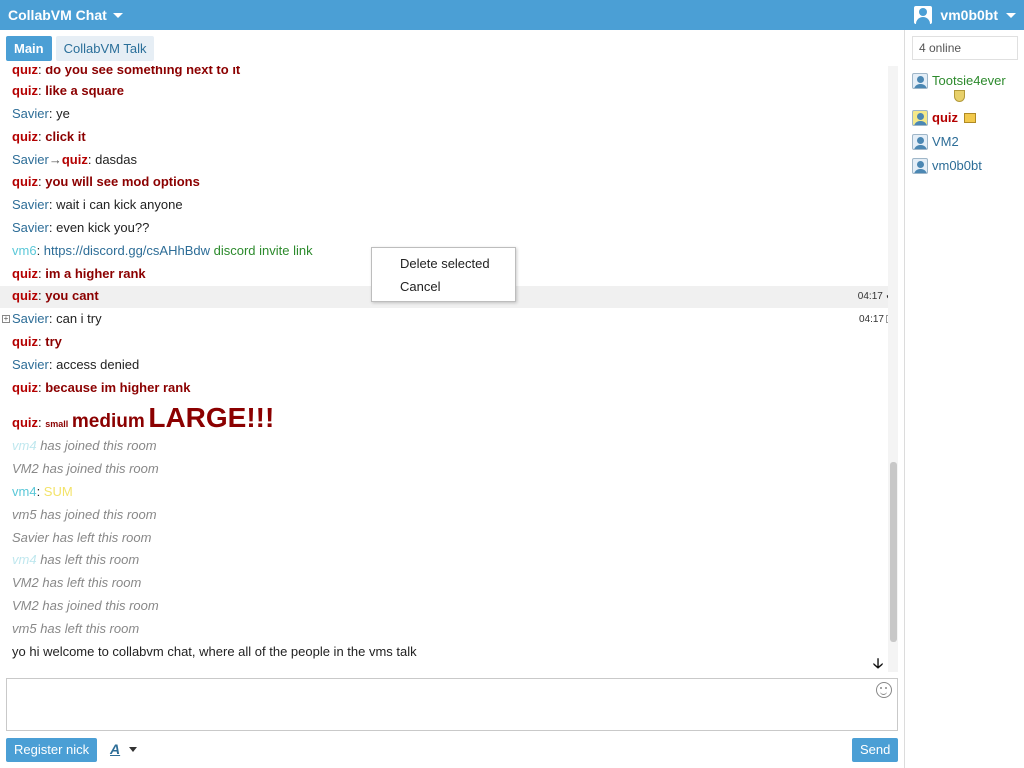 Image resolution: width=1024 pixels, height=768 pixels. Describe the element at coordinates (55, 159) in the screenshot. I see `arrow-icon: →` at that location.